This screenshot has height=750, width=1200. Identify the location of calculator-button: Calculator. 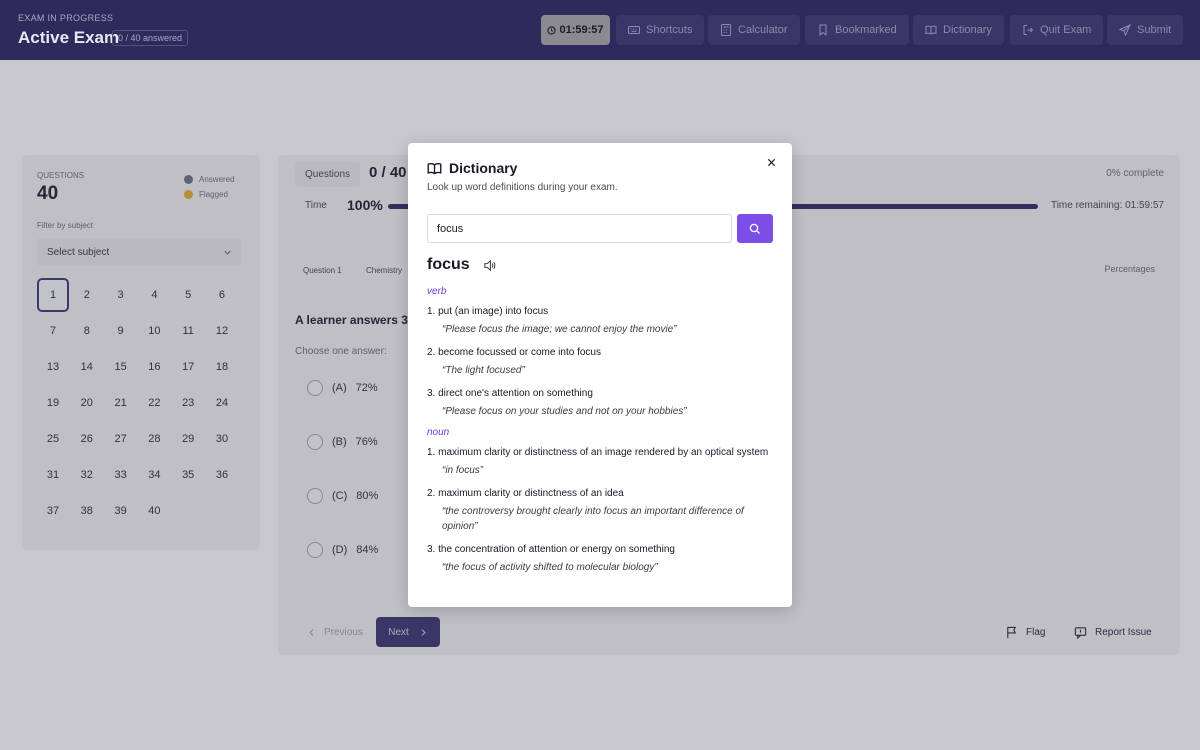
(754, 30).